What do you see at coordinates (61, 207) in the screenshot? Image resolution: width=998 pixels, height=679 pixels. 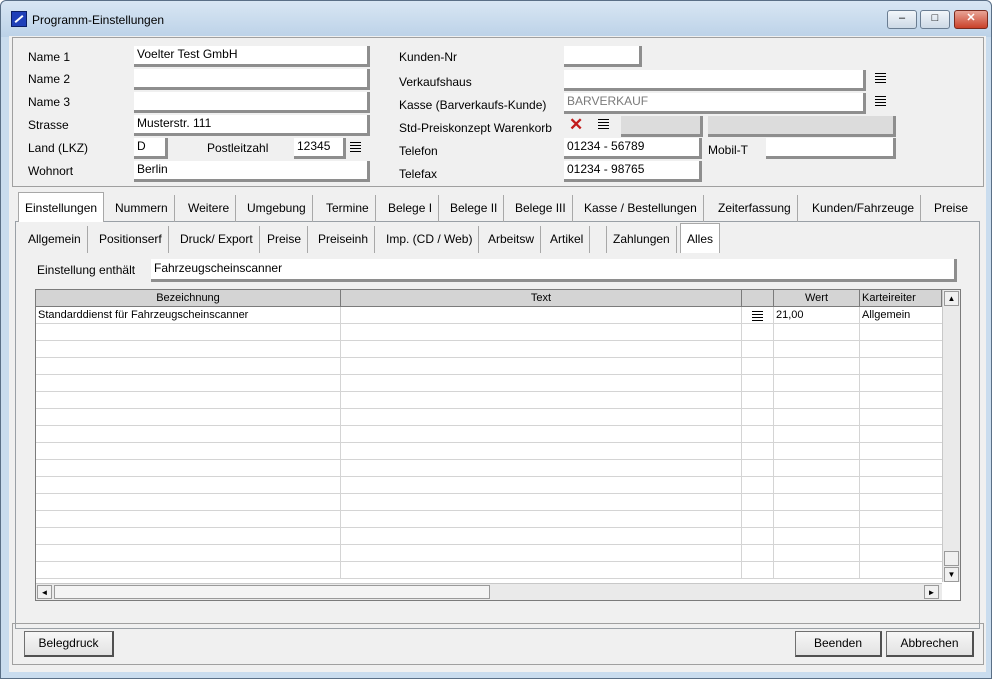 I see `tab-einstellungen: Einstellungen` at bounding box center [61, 207].